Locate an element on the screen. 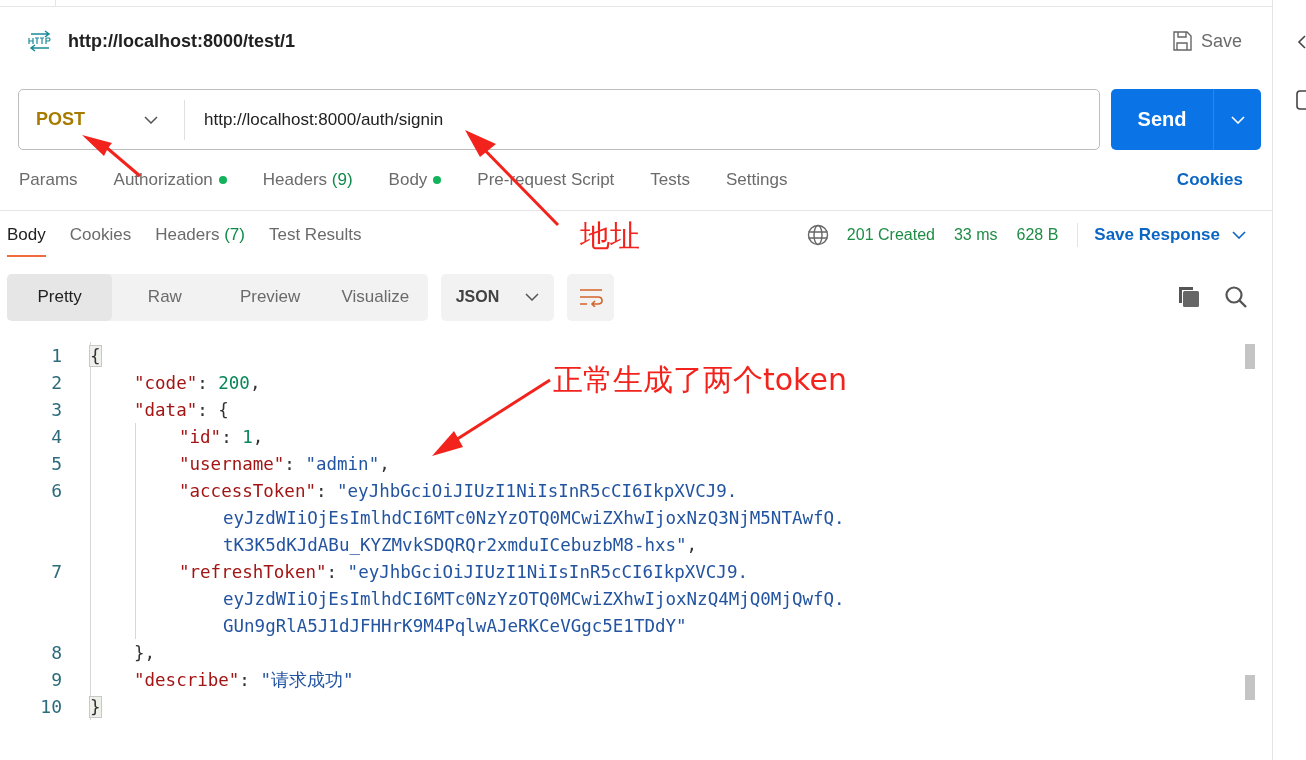 The height and width of the screenshot is (760, 1306). line-number: 2 is located at coordinates (56, 382).